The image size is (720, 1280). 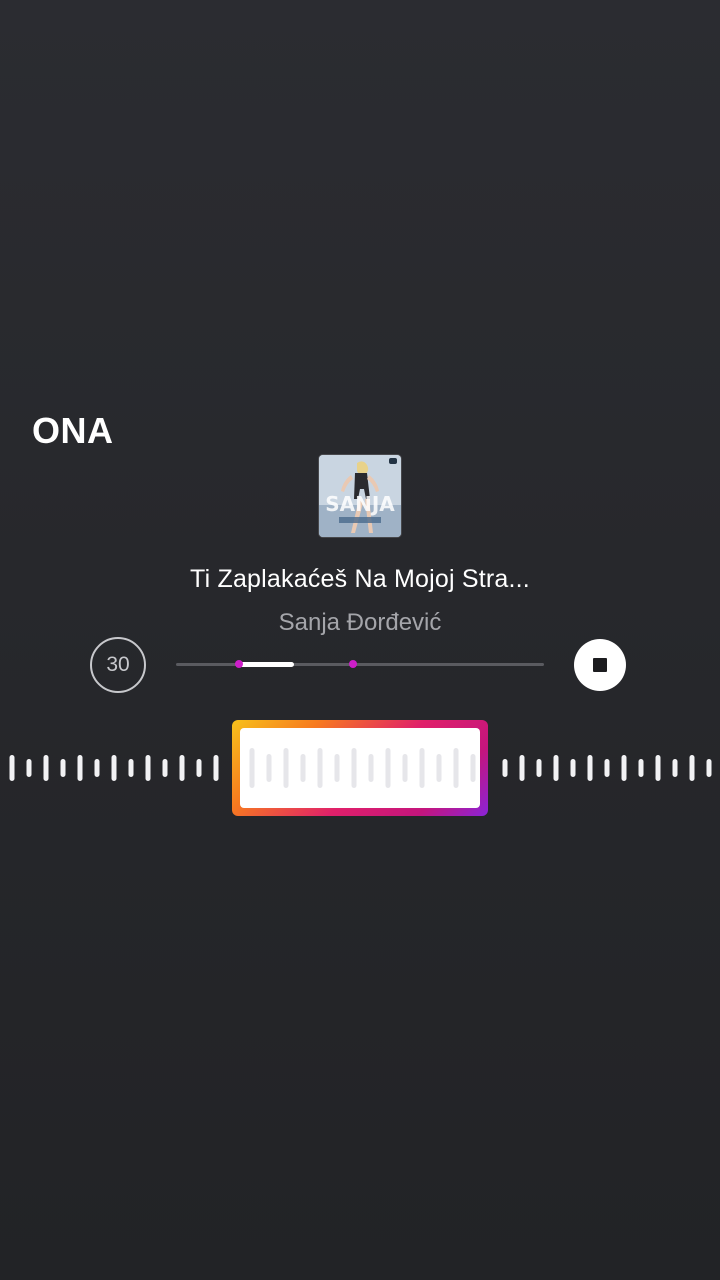 What do you see at coordinates (238, 664) in the screenshot?
I see `timeline-clip-start-marker` at bounding box center [238, 664].